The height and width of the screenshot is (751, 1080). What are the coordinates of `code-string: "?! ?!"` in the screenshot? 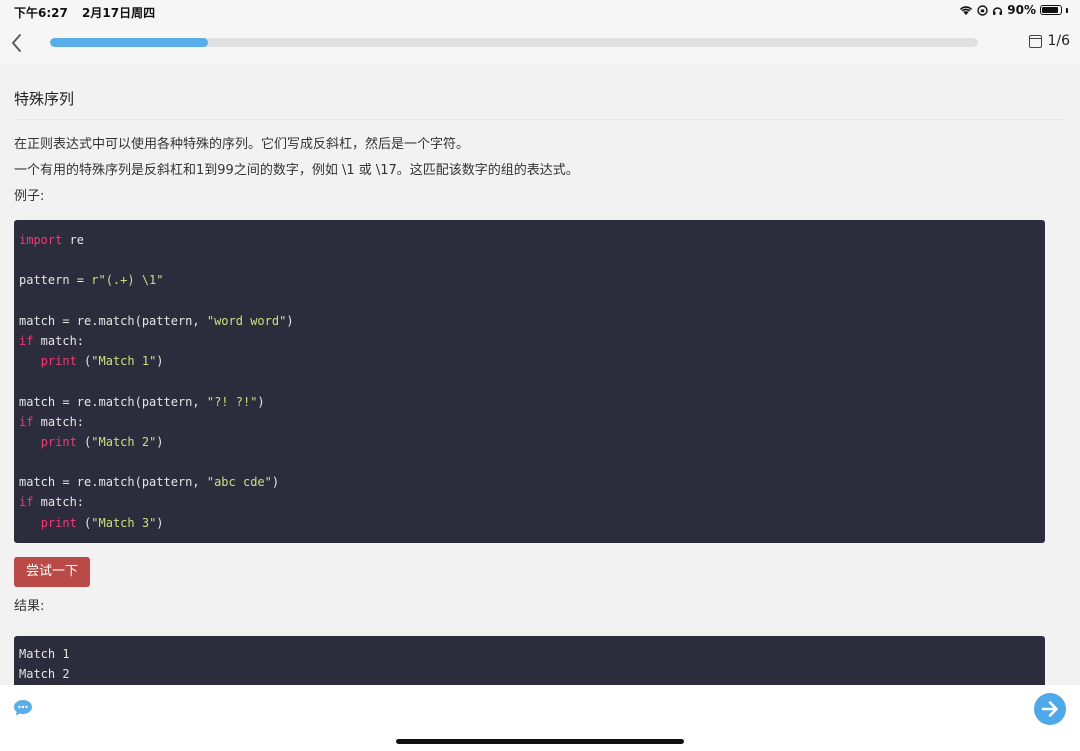 It's located at (232, 401).